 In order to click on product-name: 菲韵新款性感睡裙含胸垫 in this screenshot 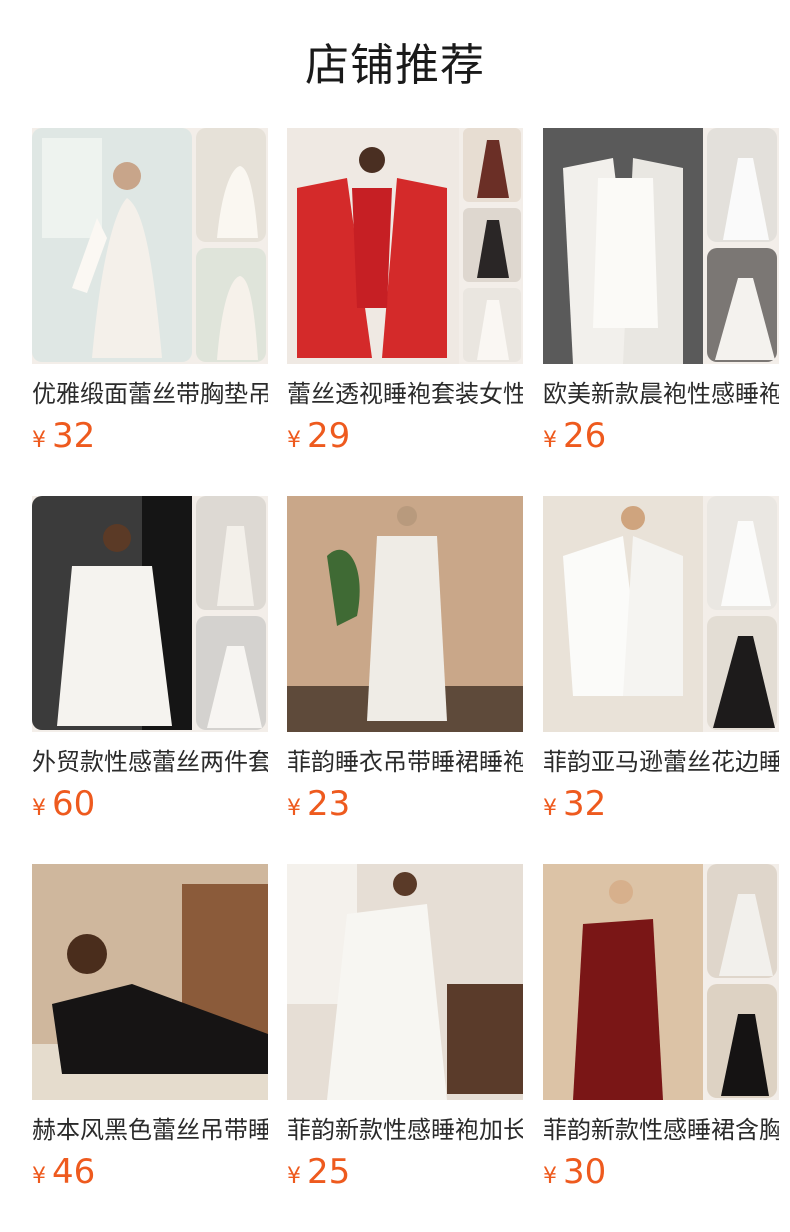, I will do `click(661, 1130)`.